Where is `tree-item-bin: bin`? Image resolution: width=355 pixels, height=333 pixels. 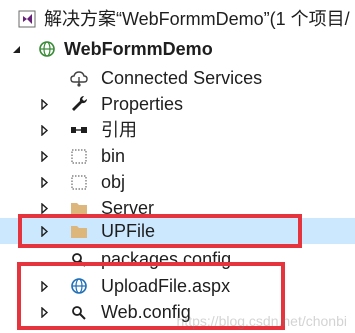 tree-item-bin: bin is located at coordinates (177, 156).